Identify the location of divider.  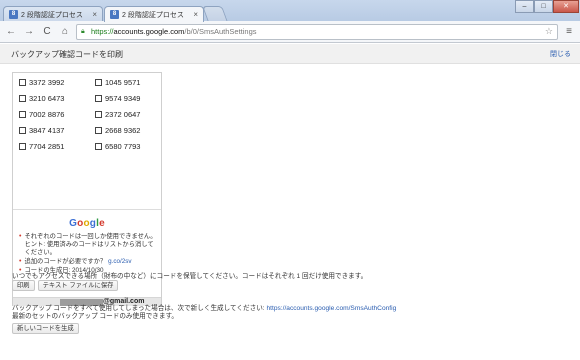
(87, 209).